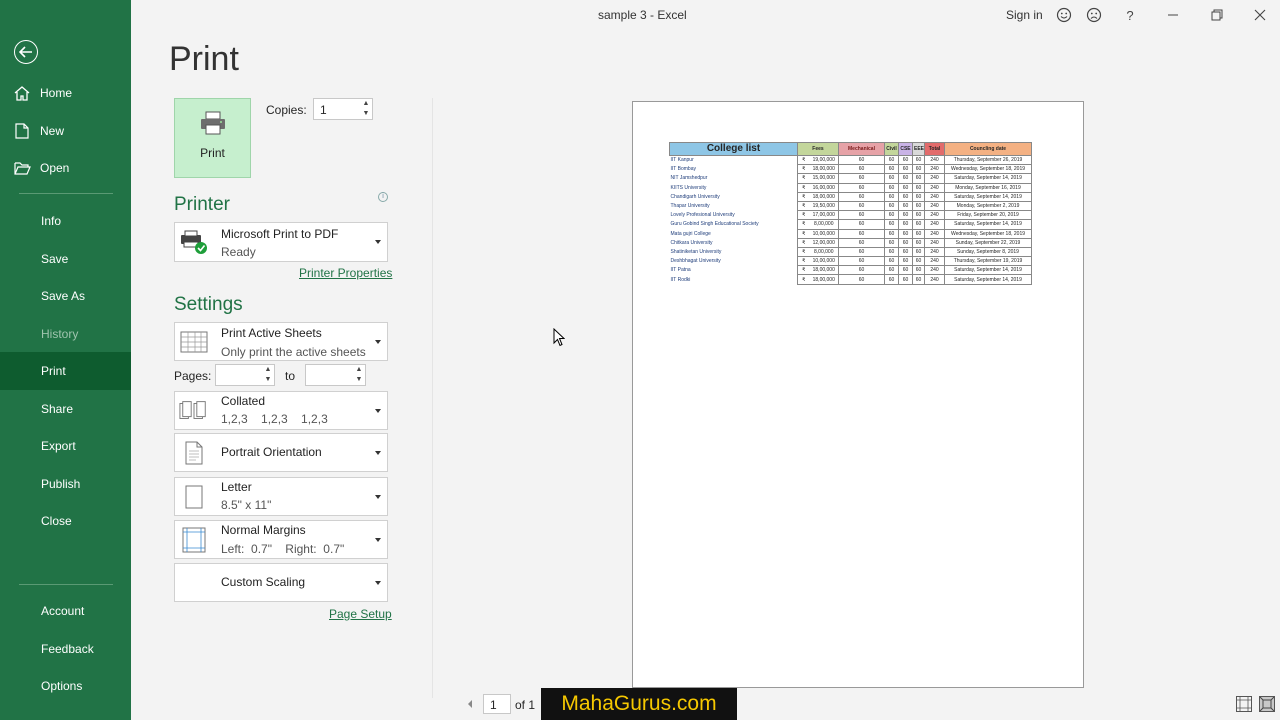  I want to click on collation-dropdown: Collated 1,2,3 1,2,3 1,2,3, so click(281, 410).